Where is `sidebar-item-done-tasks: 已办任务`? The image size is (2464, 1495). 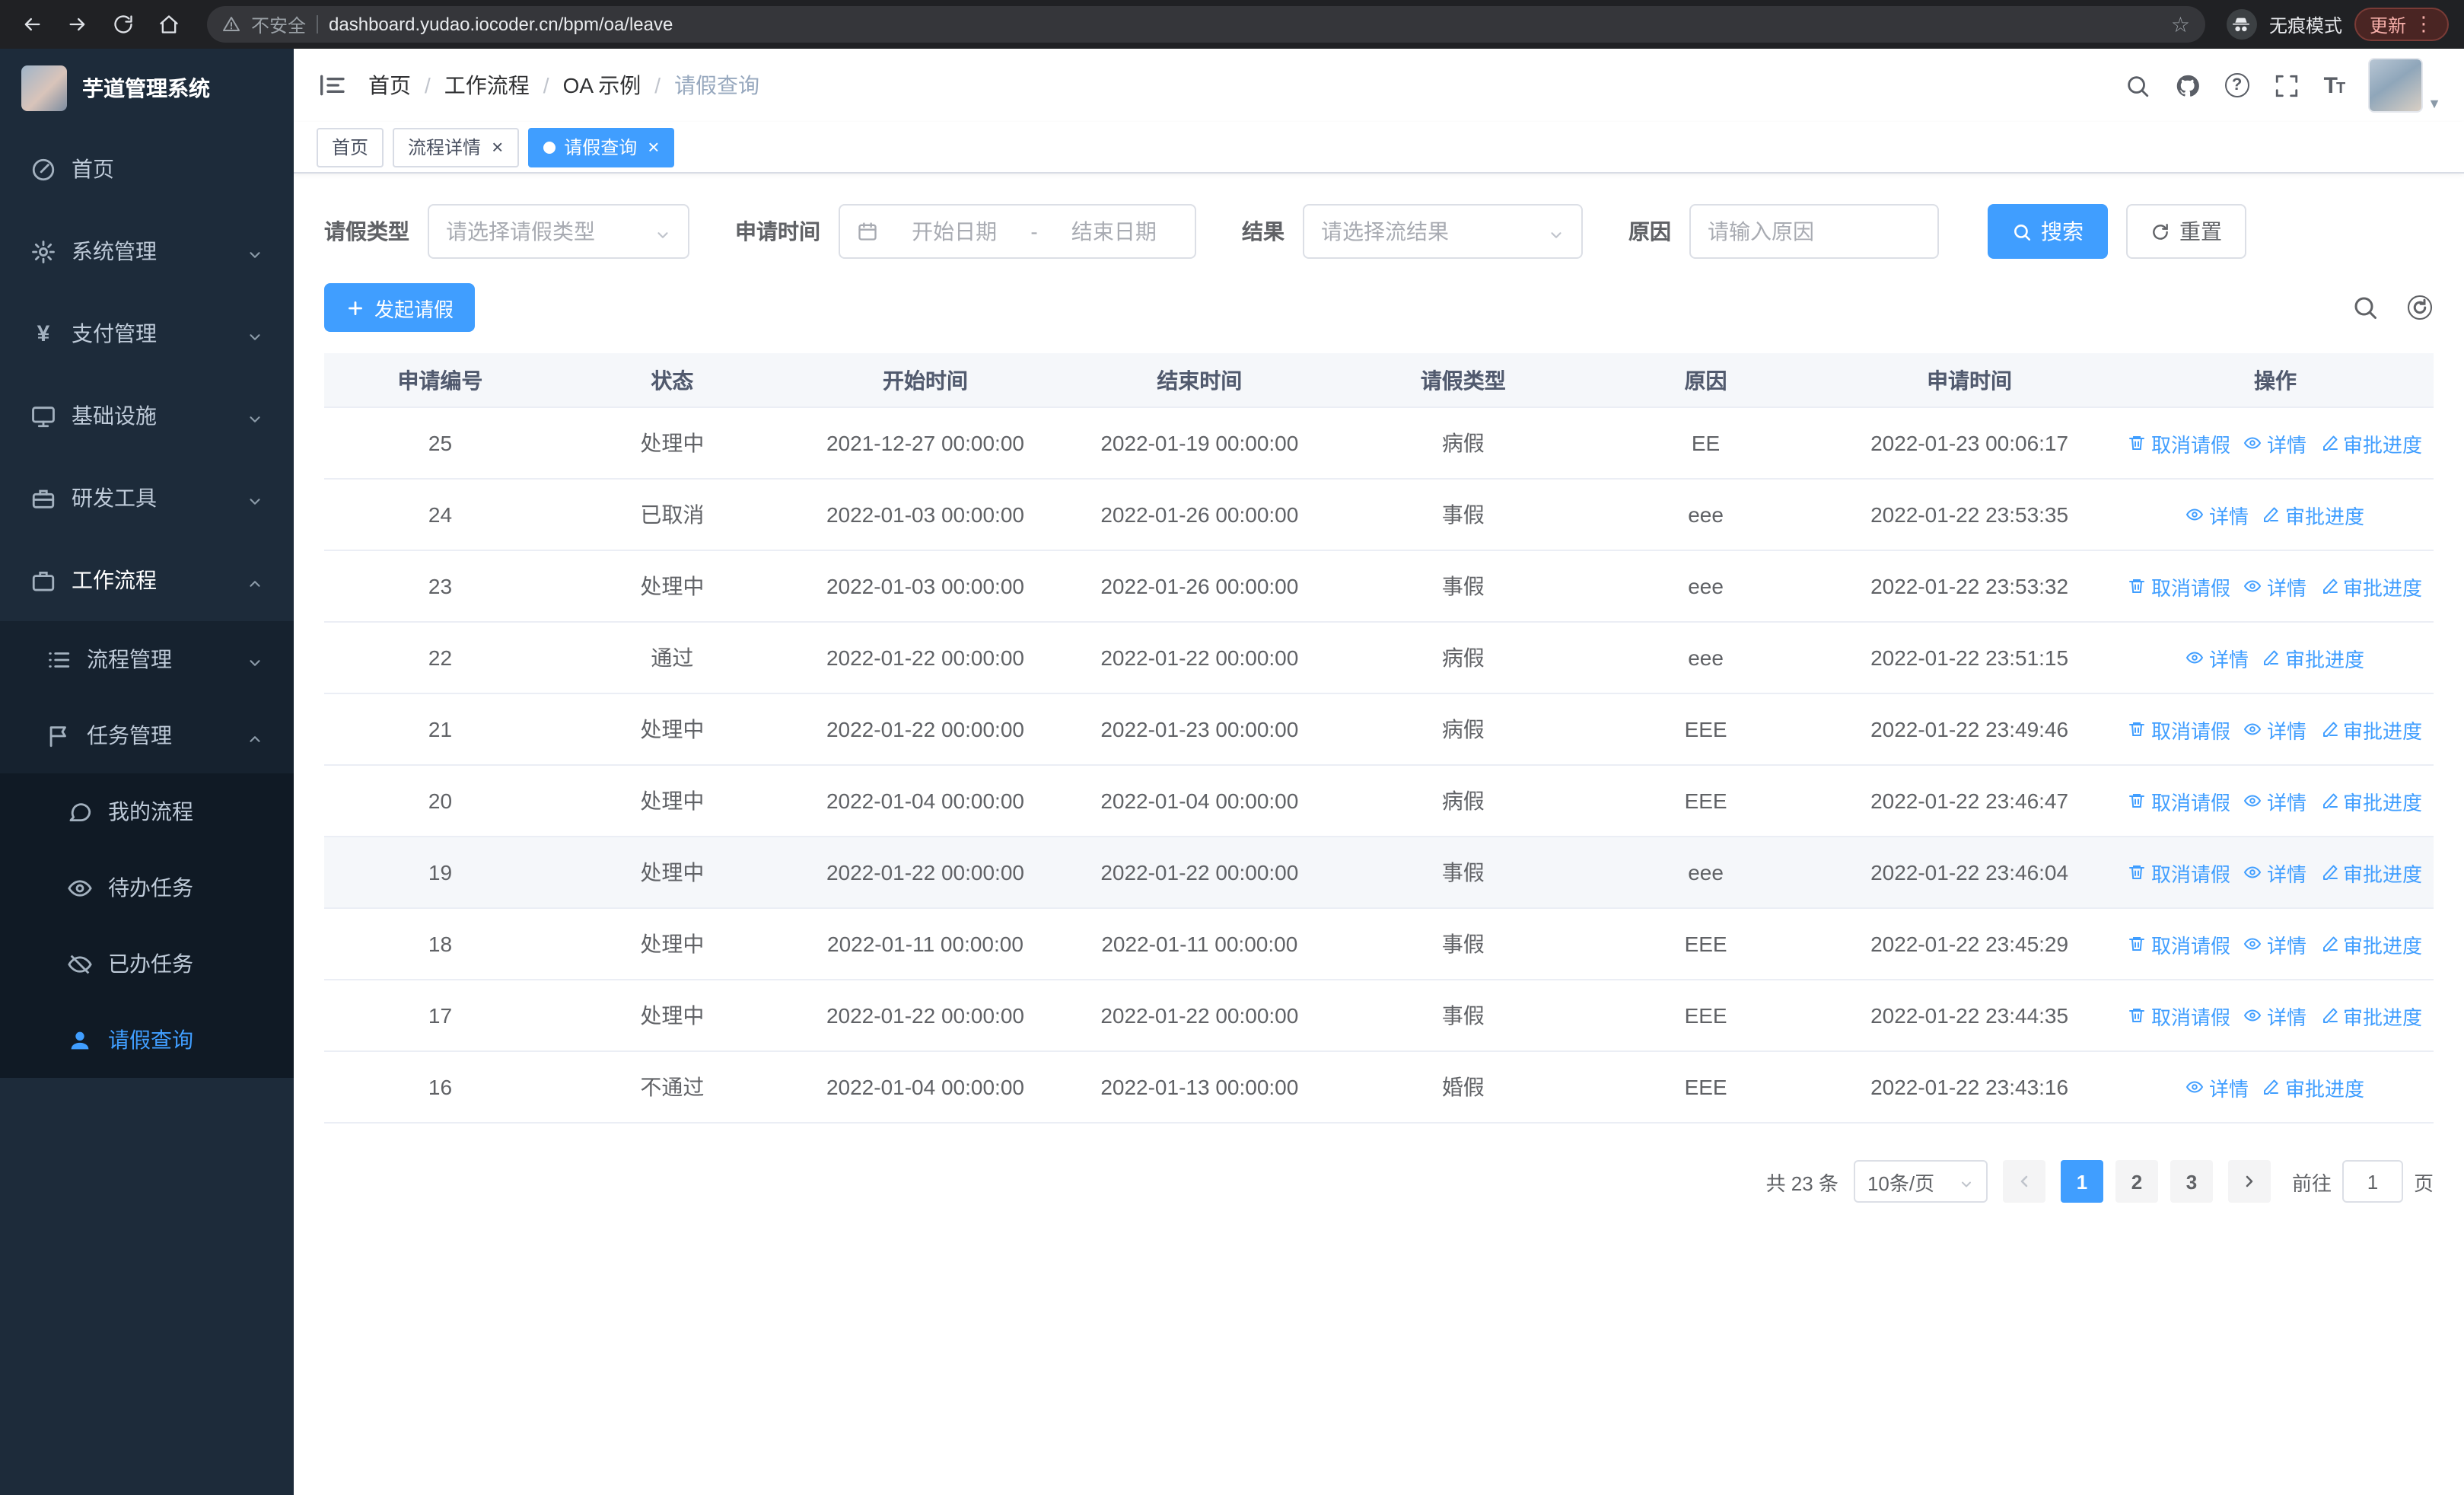 sidebar-item-done-tasks: 已办任务 is located at coordinates (147, 964).